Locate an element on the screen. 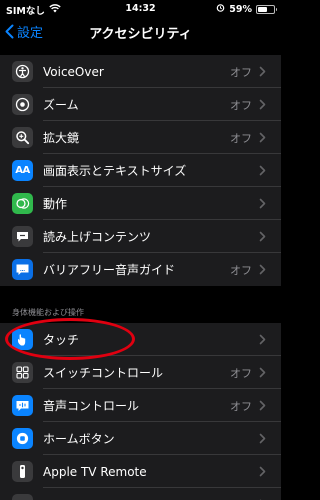  settings-row-audio-descriptions: … バリアフリー音声ガイド オフ is located at coordinates (140, 269).